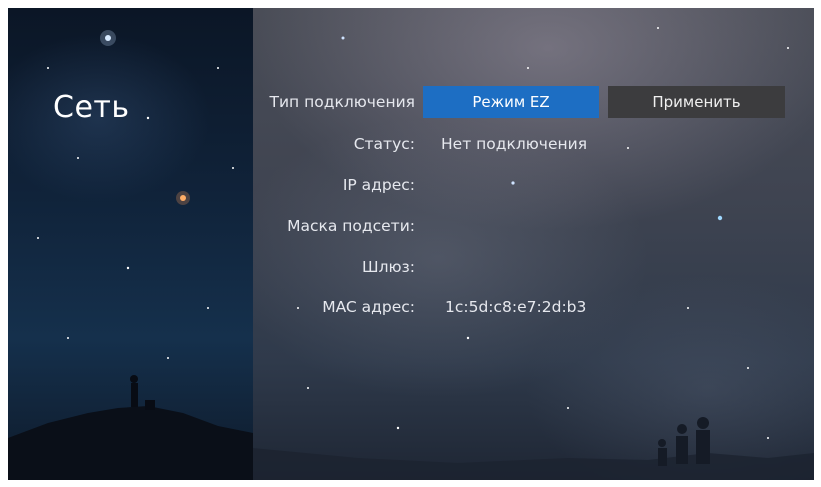 The height and width of the screenshot is (487, 821). I want to click on apply-button: Применить, so click(696, 102).